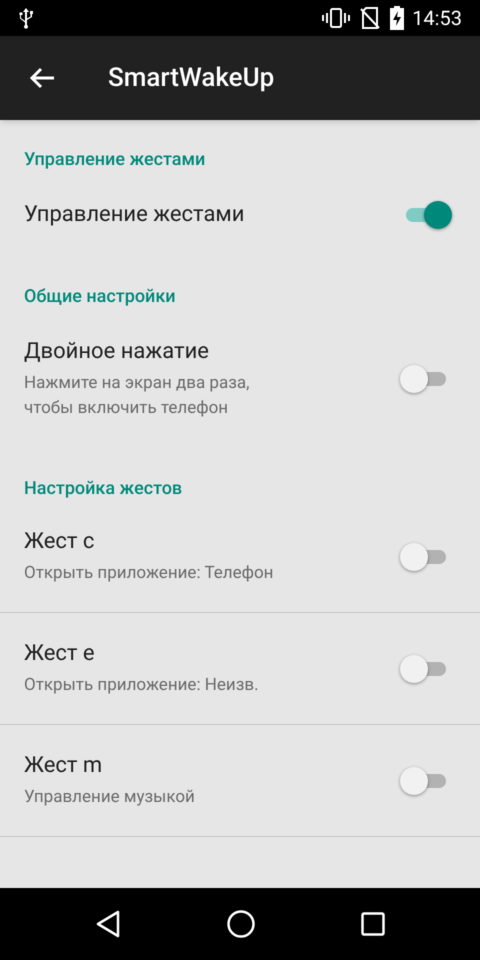 This screenshot has height=960, width=480. I want to click on battery-charging-icon, so click(397, 18).